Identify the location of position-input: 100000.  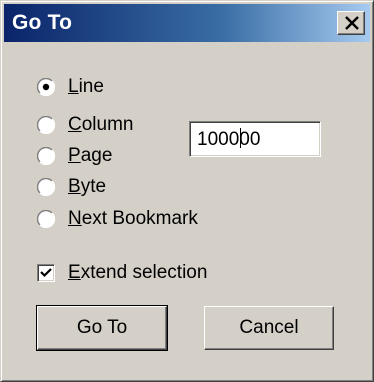
(255, 139).